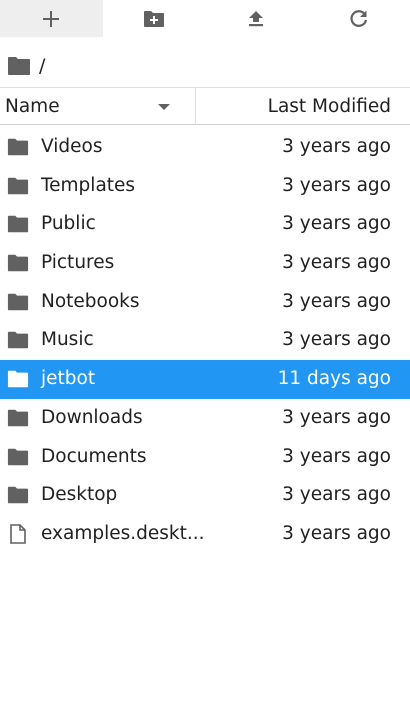  What do you see at coordinates (72, 146) in the screenshot?
I see `file-name: Videos` at bounding box center [72, 146].